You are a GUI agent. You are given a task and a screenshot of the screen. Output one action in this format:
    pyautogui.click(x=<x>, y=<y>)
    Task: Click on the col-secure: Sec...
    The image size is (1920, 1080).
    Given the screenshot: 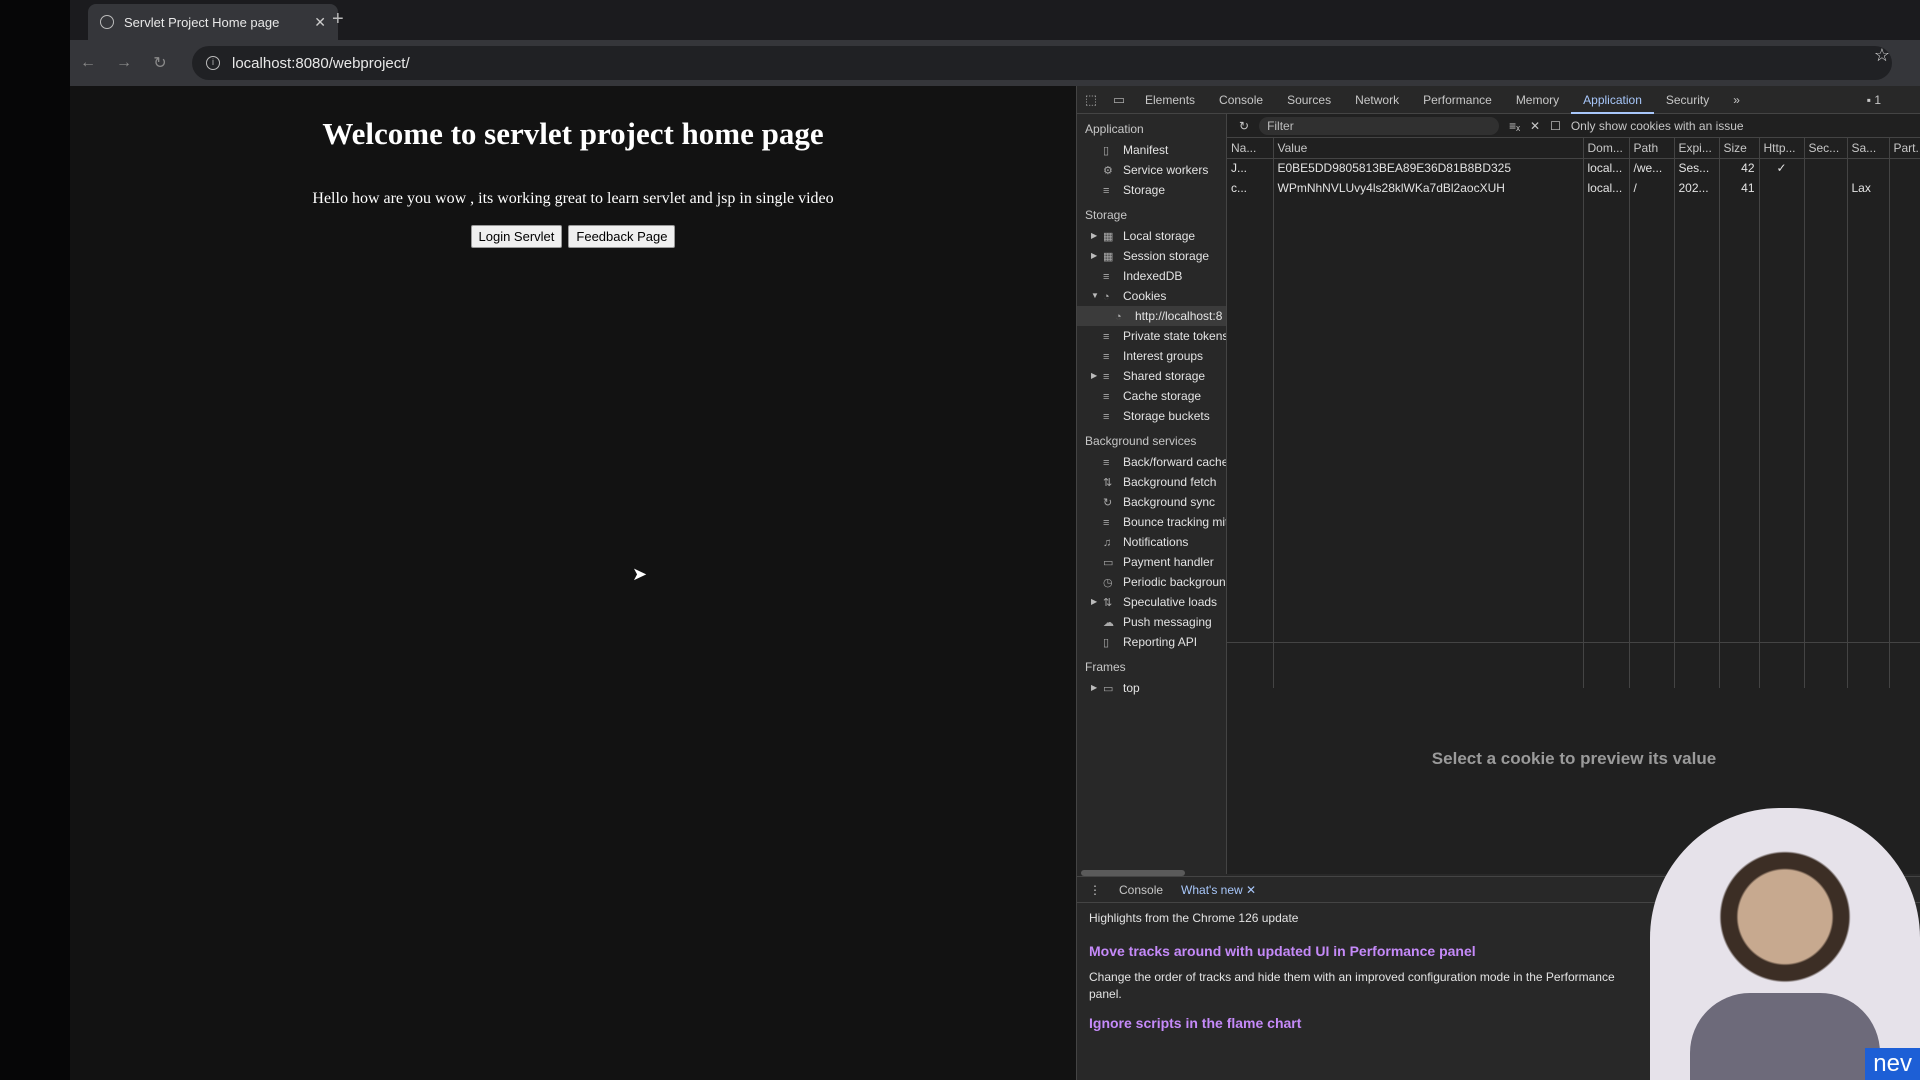 What is the action you would take?
    pyautogui.click(x=1826, y=148)
    